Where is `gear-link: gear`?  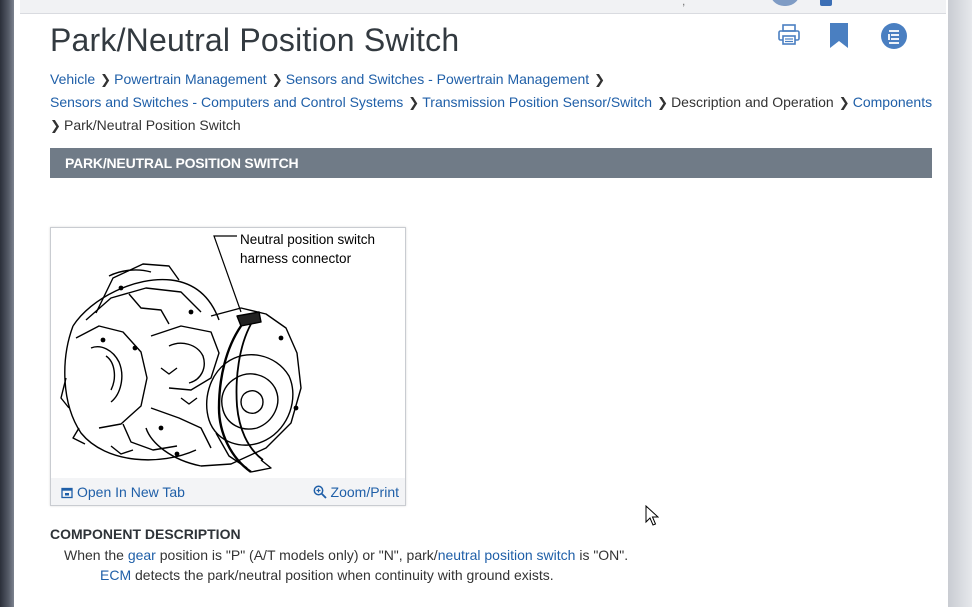
gear-link: gear is located at coordinates (142, 555).